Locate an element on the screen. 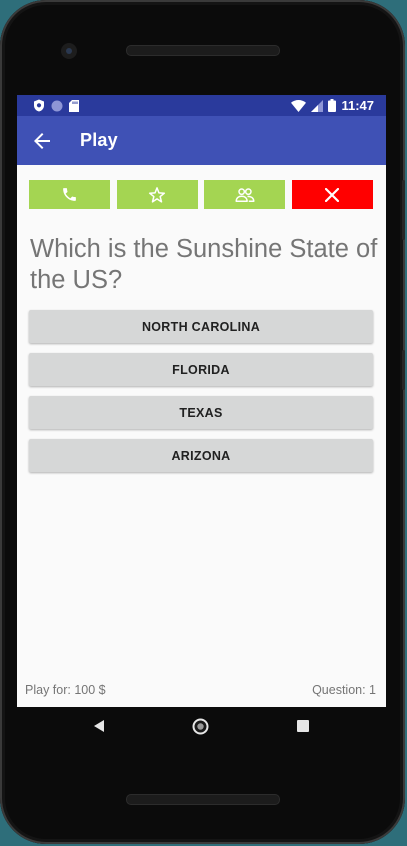 The width and height of the screenshot is (407, 846). top-speaker is located at coordinates (203, 50).